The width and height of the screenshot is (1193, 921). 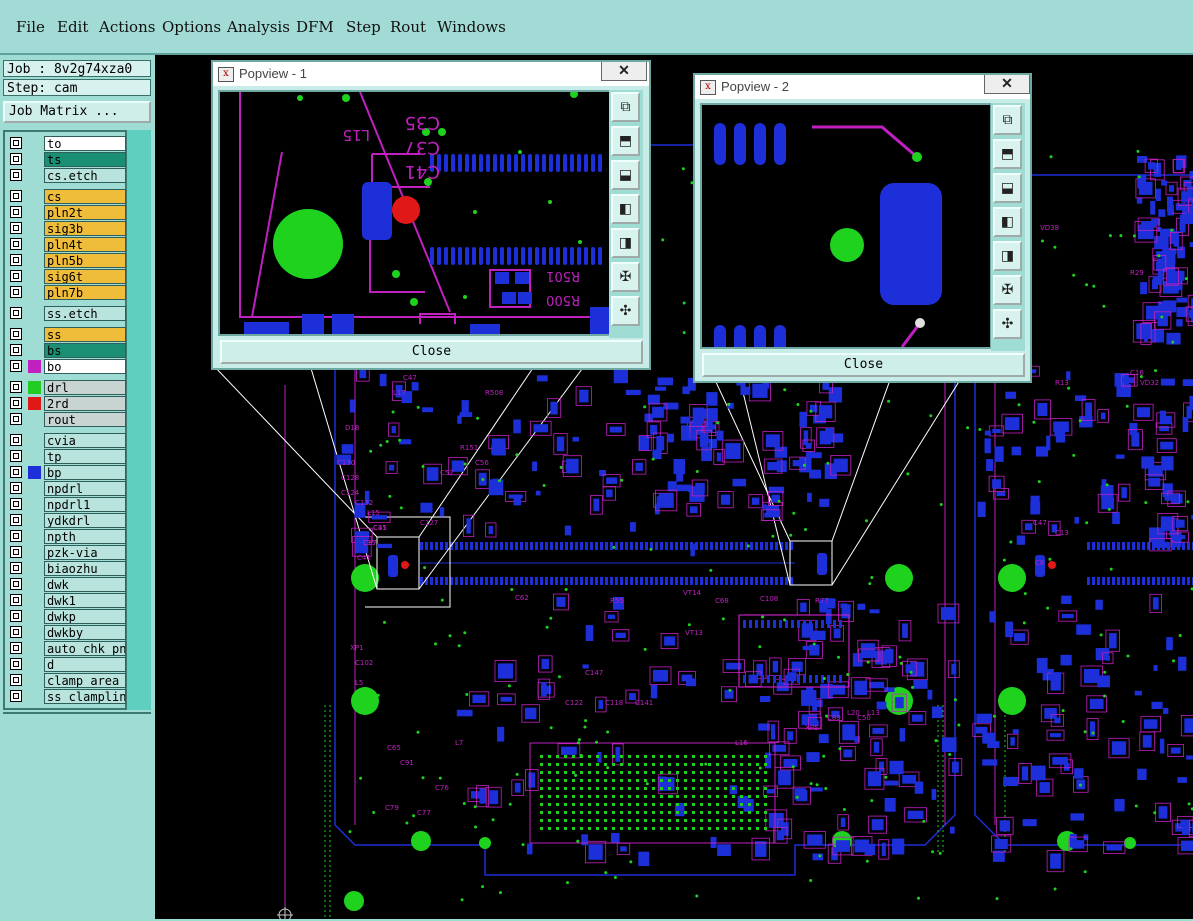 I want to click on layer-name: ss, so click(x=85, y=334).